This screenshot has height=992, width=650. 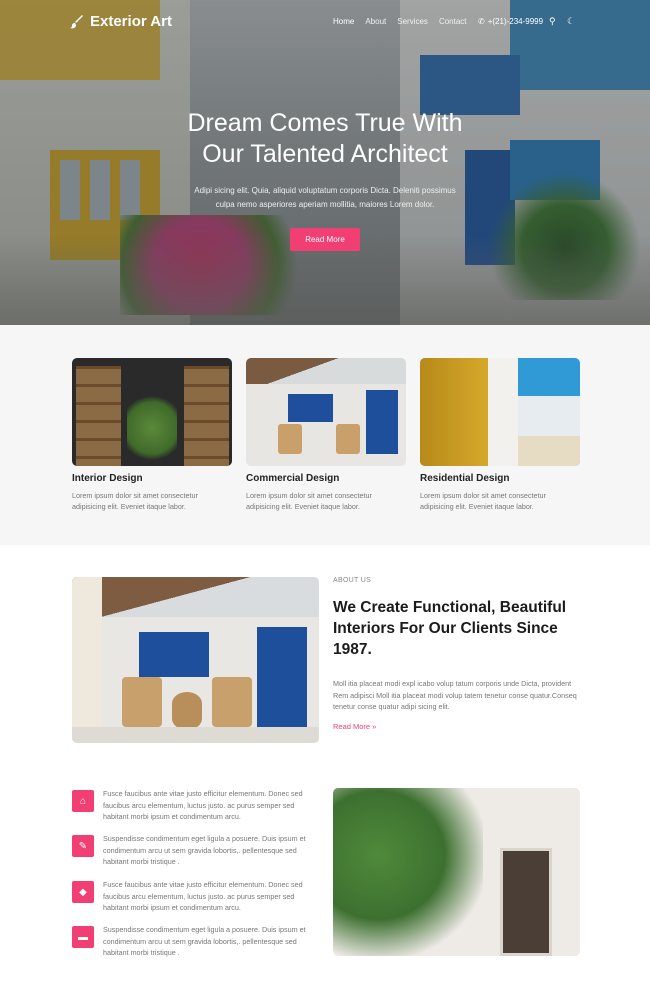 What do you see at coordinates (83, 846) in the screenshot?
I see `magic-wand-icon: ✎` at bounding box center [83, 846].